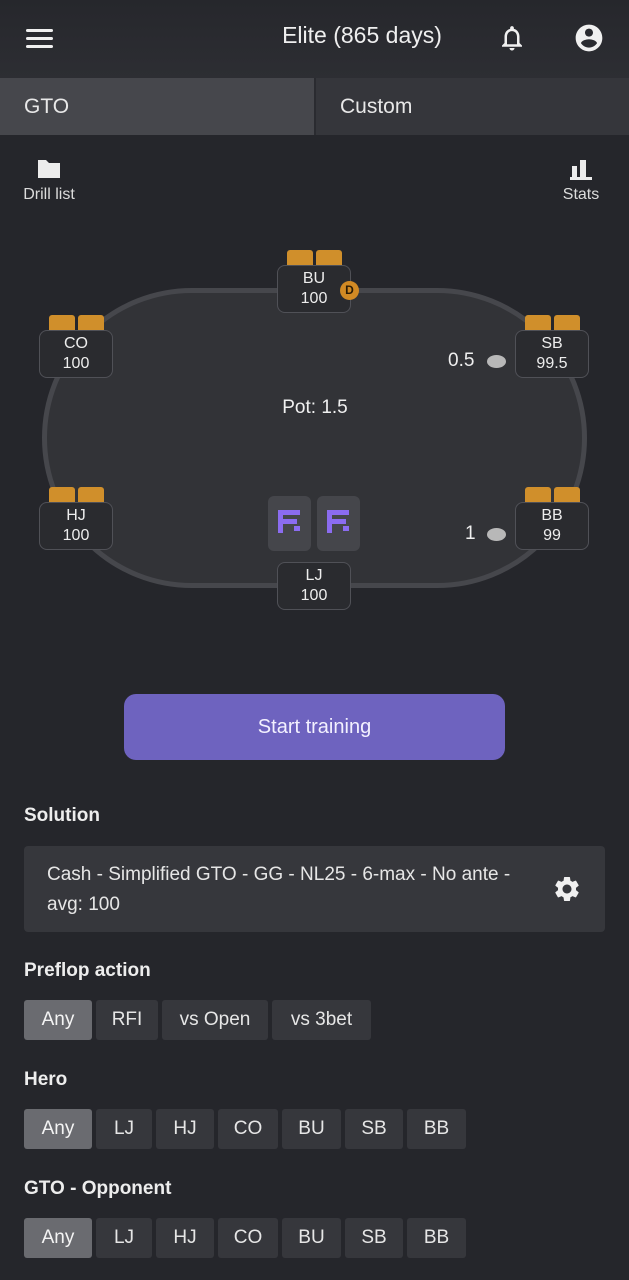  What do you see at coordinates (76, 515) in the screenshot?
I see `seat-name: HJ` at bounding box center [76, 515].